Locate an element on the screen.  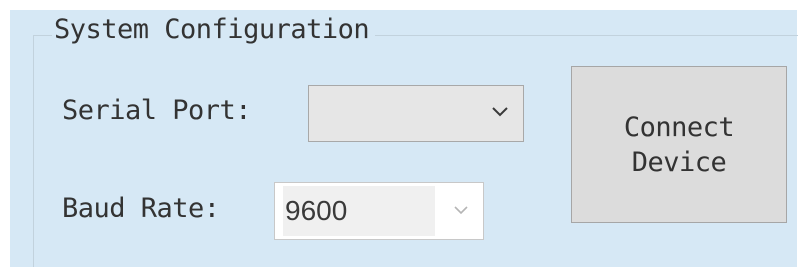
baud-rate-combobox: 9600 is located at coordinates (379, 211).